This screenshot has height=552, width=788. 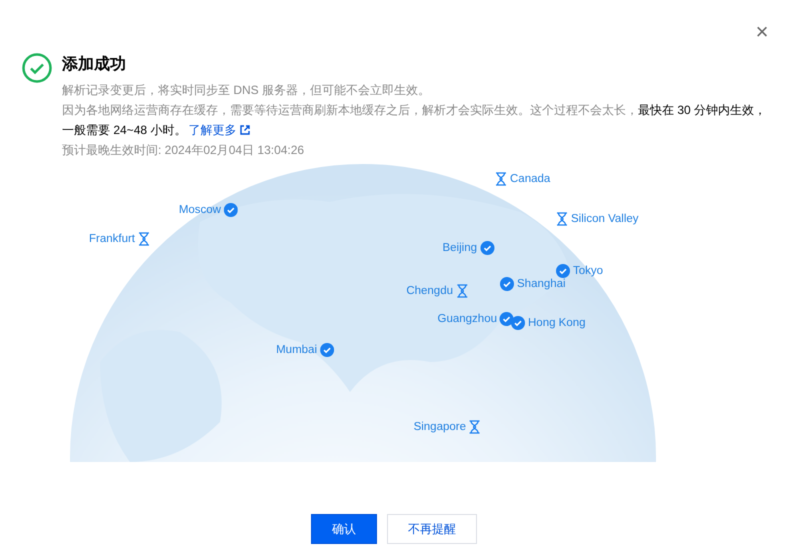 I want to click on dismiss-button: 不再提醒, so click(x=432, y=529).